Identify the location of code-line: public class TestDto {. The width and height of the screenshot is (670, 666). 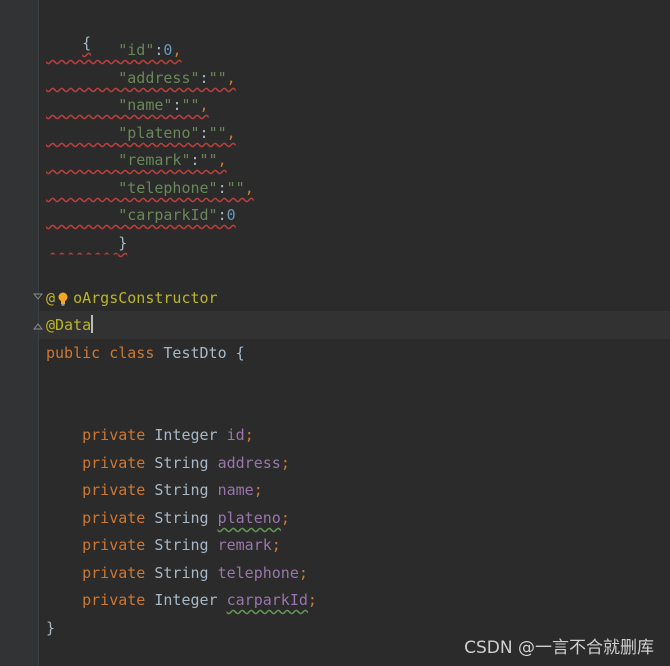
(145, 353).